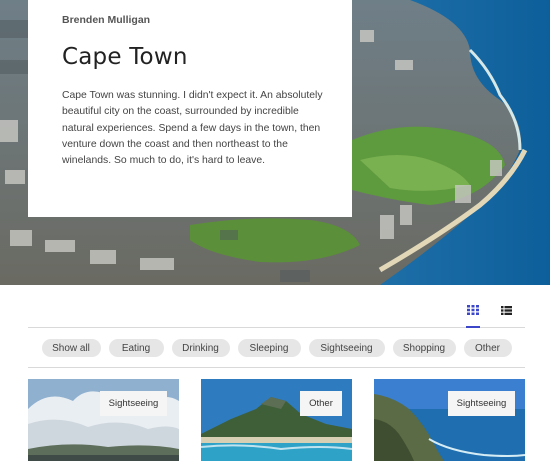 The width and height of the screenshot is (550, 461). What do you see at coordinates (487, 348) in the screenshot?
I see `filter-other: Other` at bounding box center [487, 348].